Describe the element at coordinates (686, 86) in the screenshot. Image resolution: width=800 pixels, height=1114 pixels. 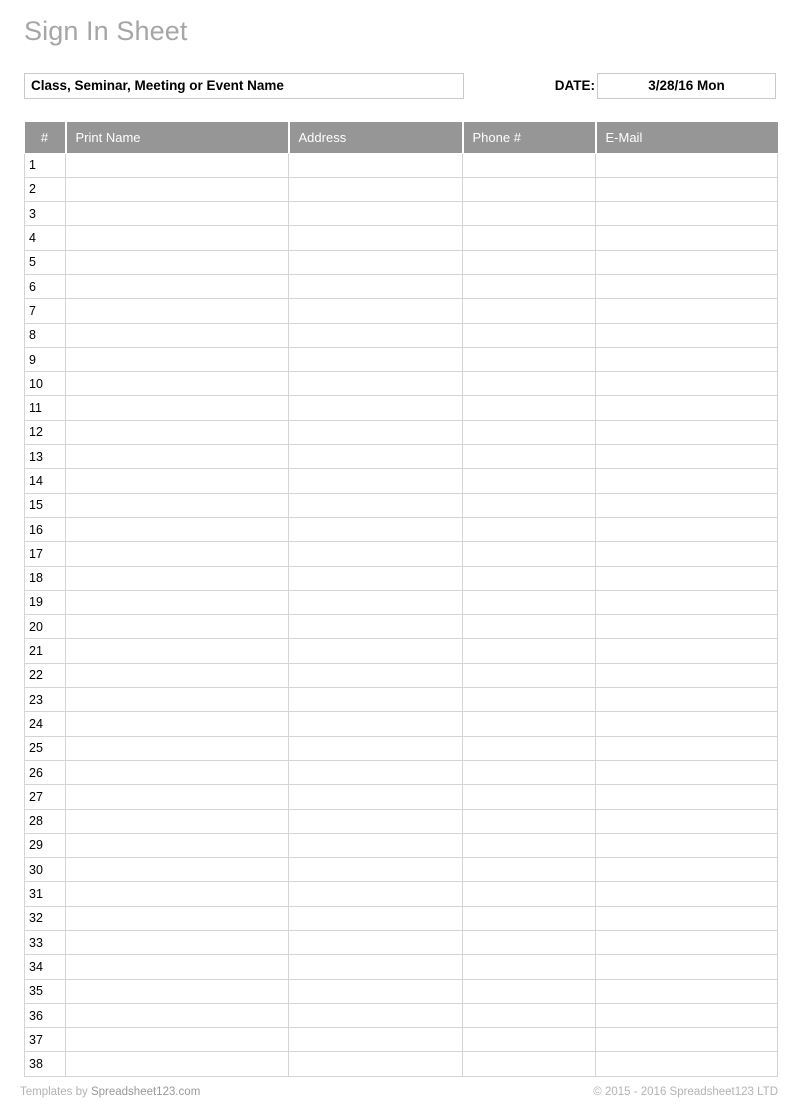
I see `date-field: 3/28/16 Mon` at that location.